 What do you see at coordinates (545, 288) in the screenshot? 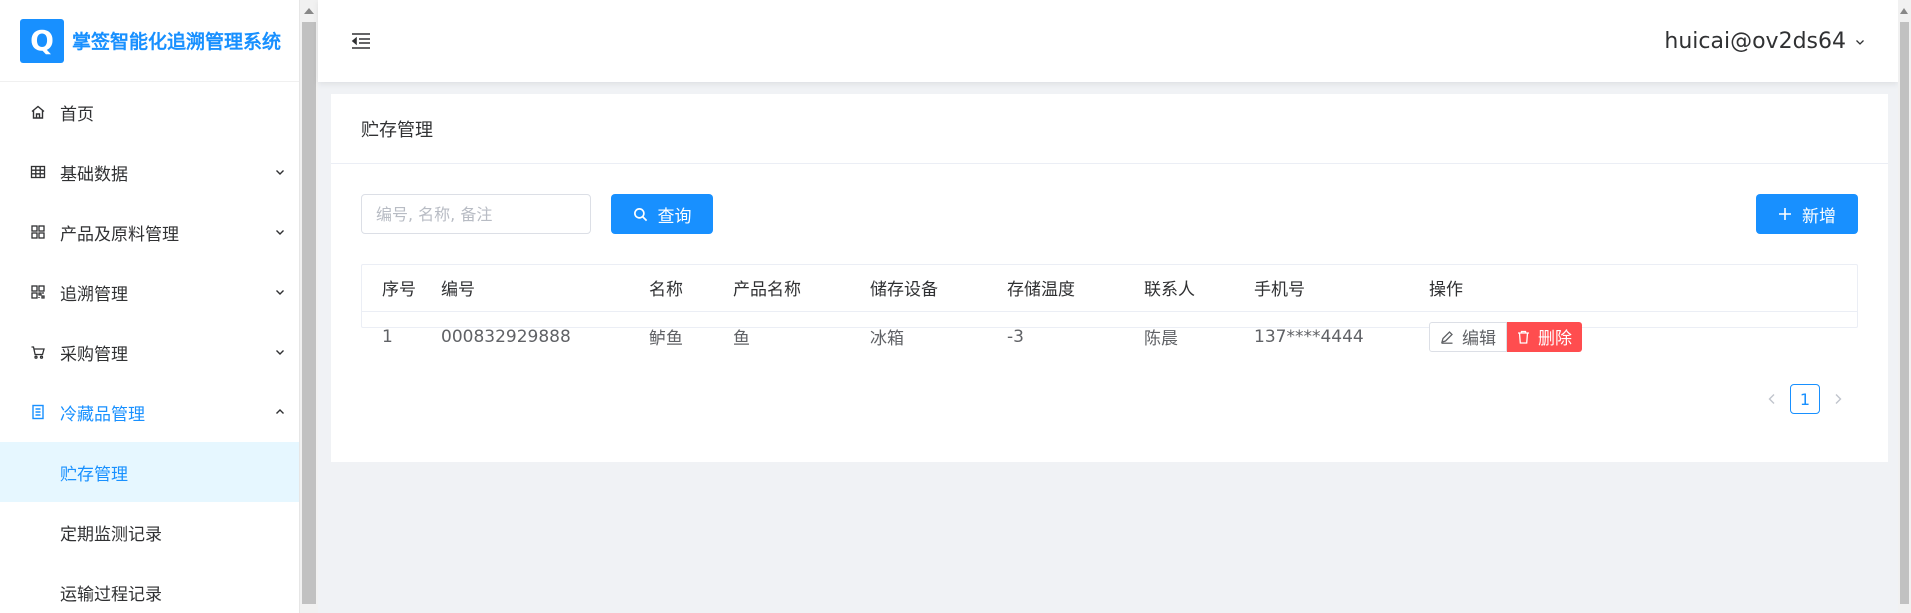
I see `column-header-code: 编号` at bounding box center [545, 288].